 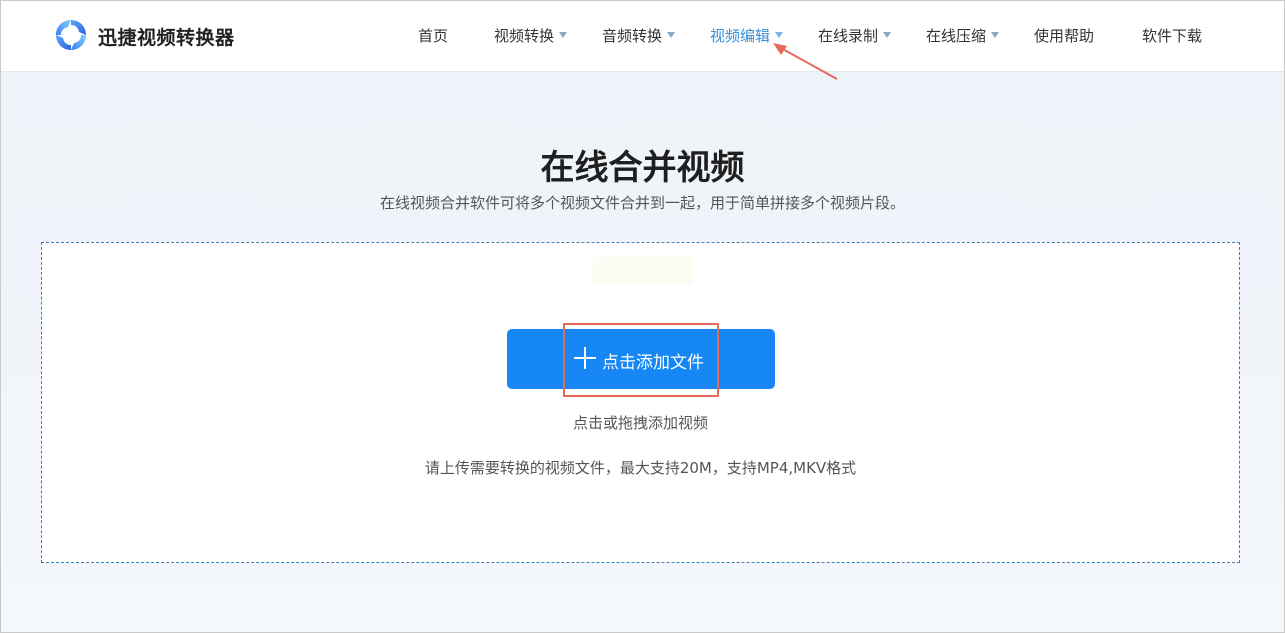 I want to click on nav-download-label: 软件下载, so click(x=1172, y=36).